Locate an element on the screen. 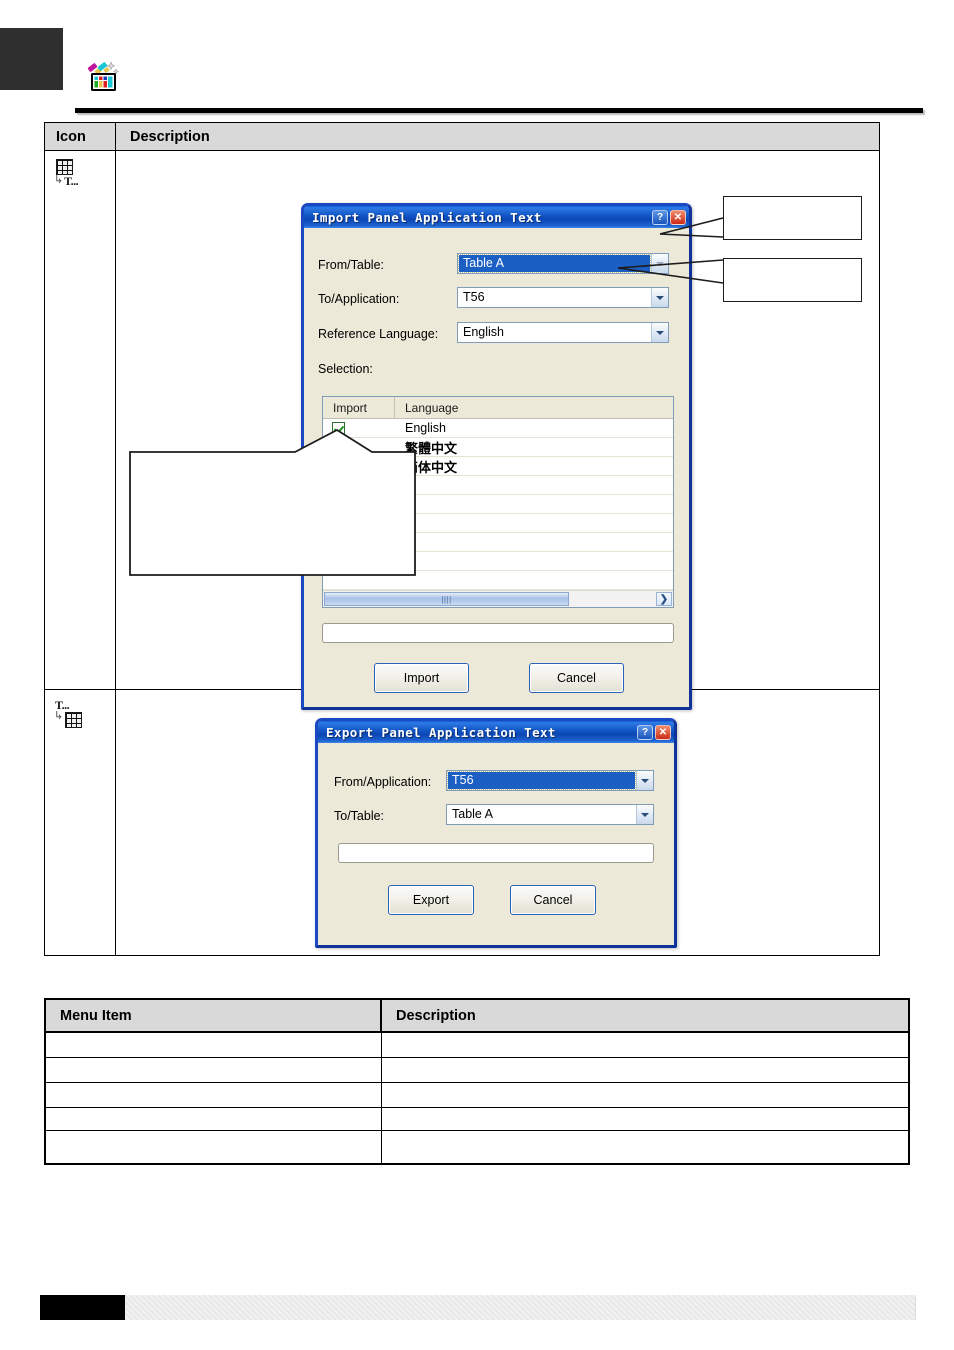 This screenshot has height=1350, width=954. menu-table-header-menu-item: Menu Item is located at coordinates (214, 1015).